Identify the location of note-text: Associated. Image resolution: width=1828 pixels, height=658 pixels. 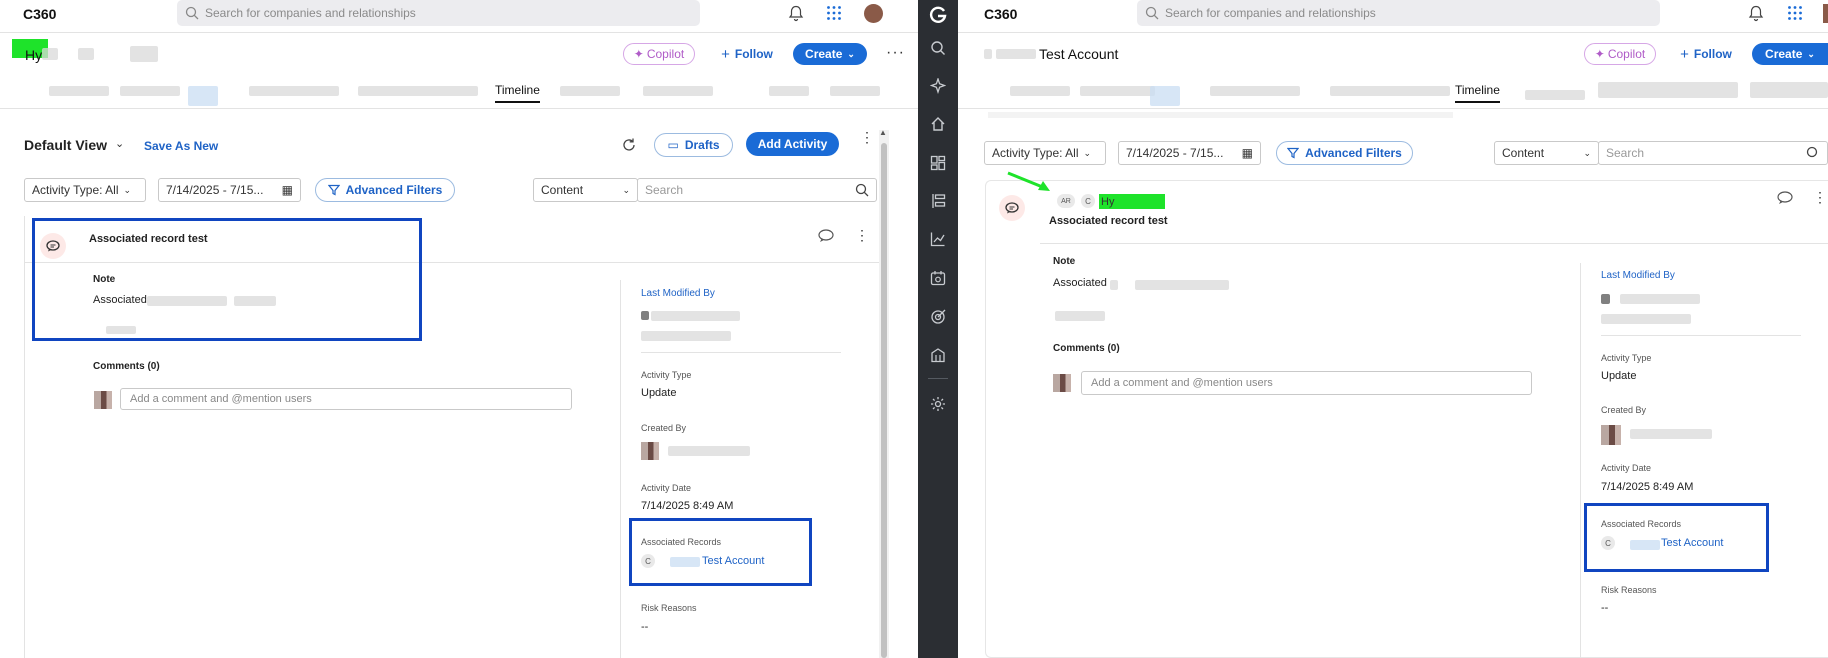
(1080, 283).